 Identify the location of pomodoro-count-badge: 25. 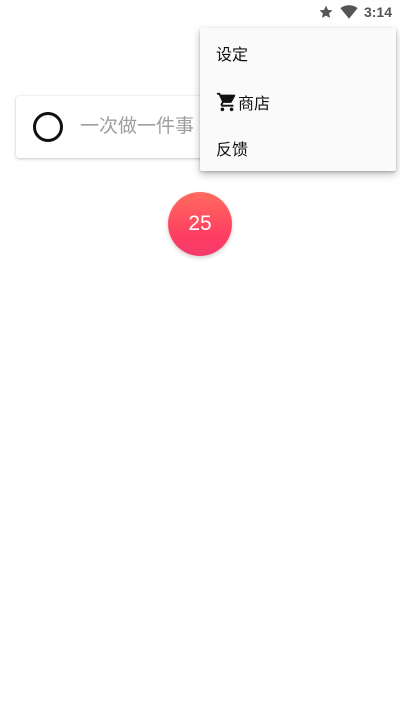
(200, 224).